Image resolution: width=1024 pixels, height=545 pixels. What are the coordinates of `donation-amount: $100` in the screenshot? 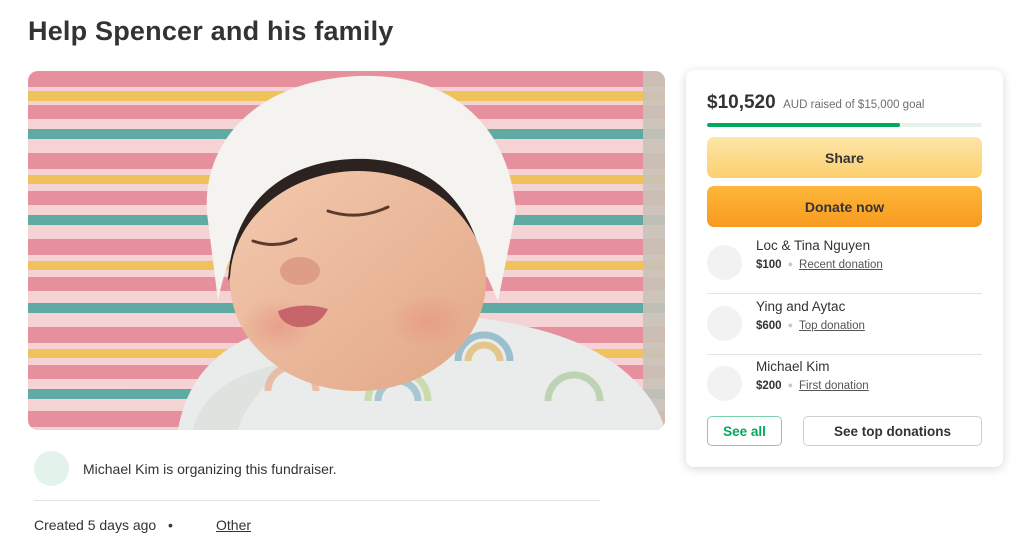 It's located at (769, 265).